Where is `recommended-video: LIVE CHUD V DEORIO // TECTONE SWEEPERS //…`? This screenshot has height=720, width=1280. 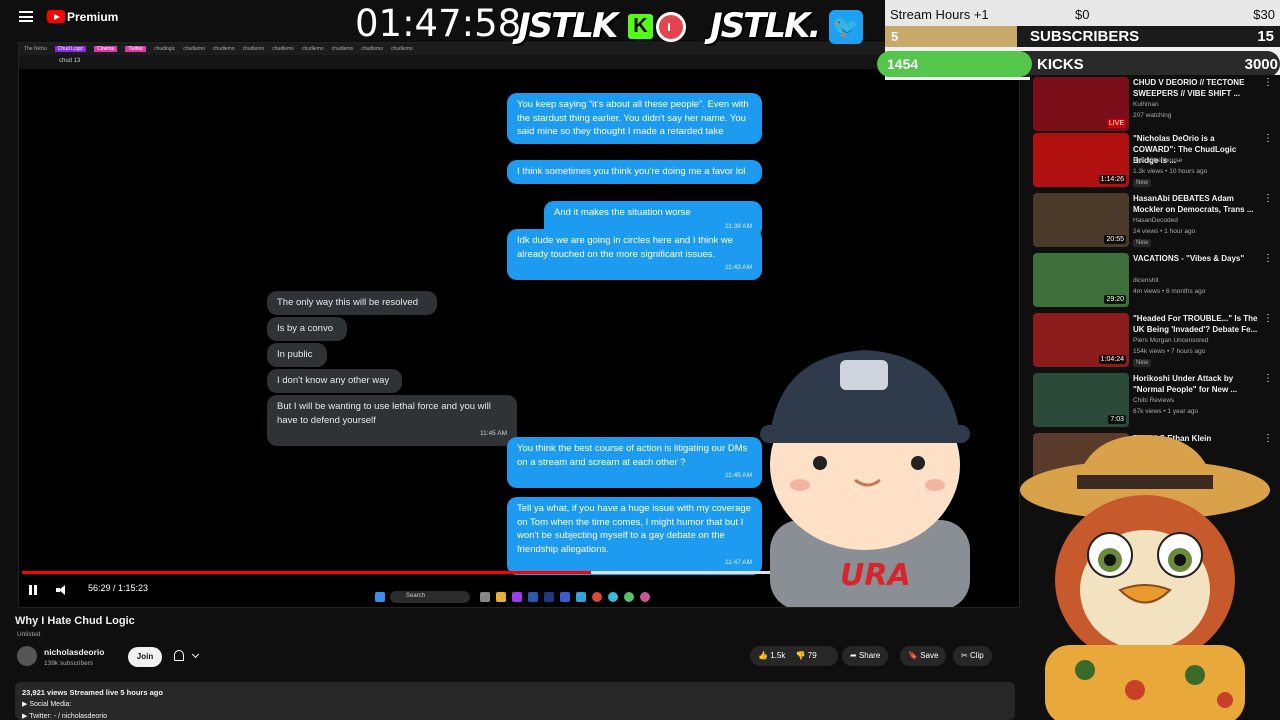 recommended-video: LIVE CHUD V DEORIO // TECTONE SWEEPERS //… is located at coordinates (1153, 105).